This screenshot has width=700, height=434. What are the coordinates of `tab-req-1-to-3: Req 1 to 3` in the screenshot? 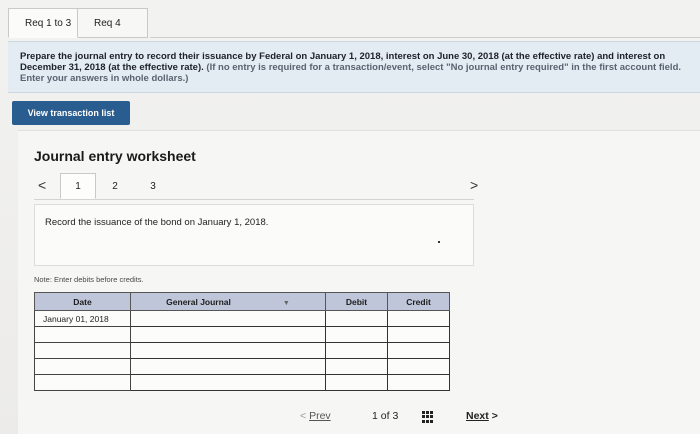 It's located at (43, 23).